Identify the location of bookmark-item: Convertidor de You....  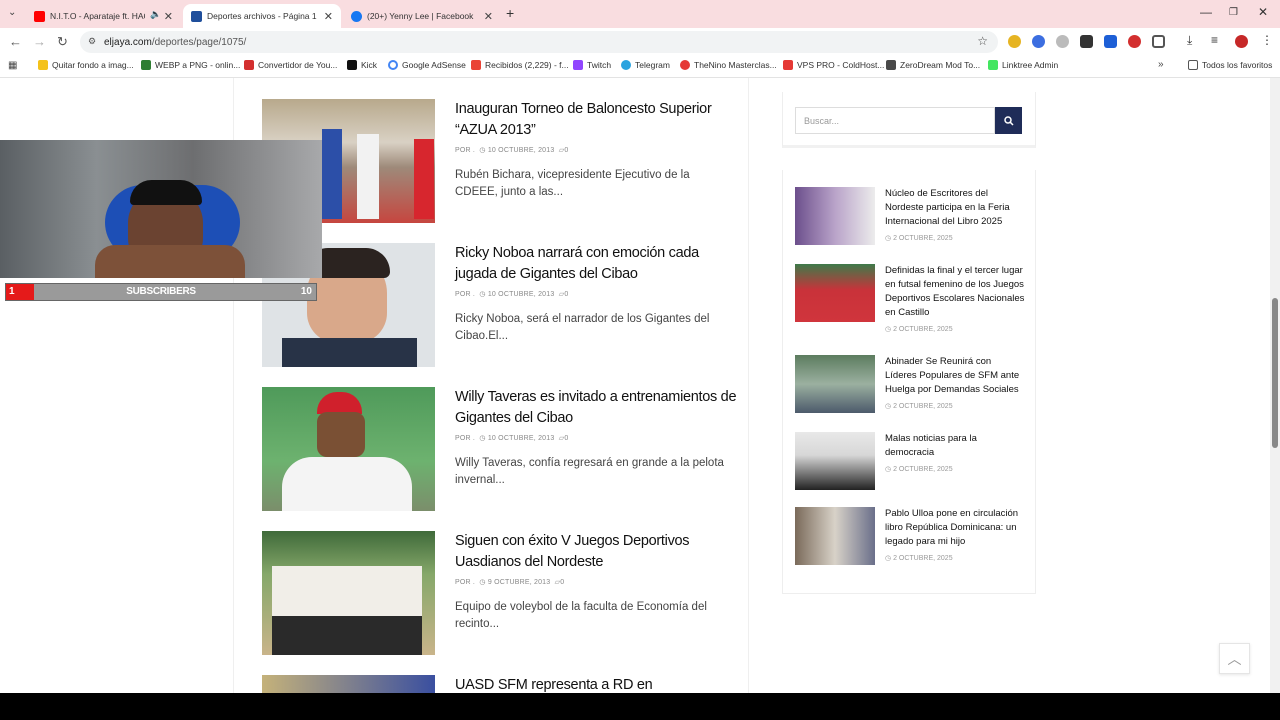
(290, 65).